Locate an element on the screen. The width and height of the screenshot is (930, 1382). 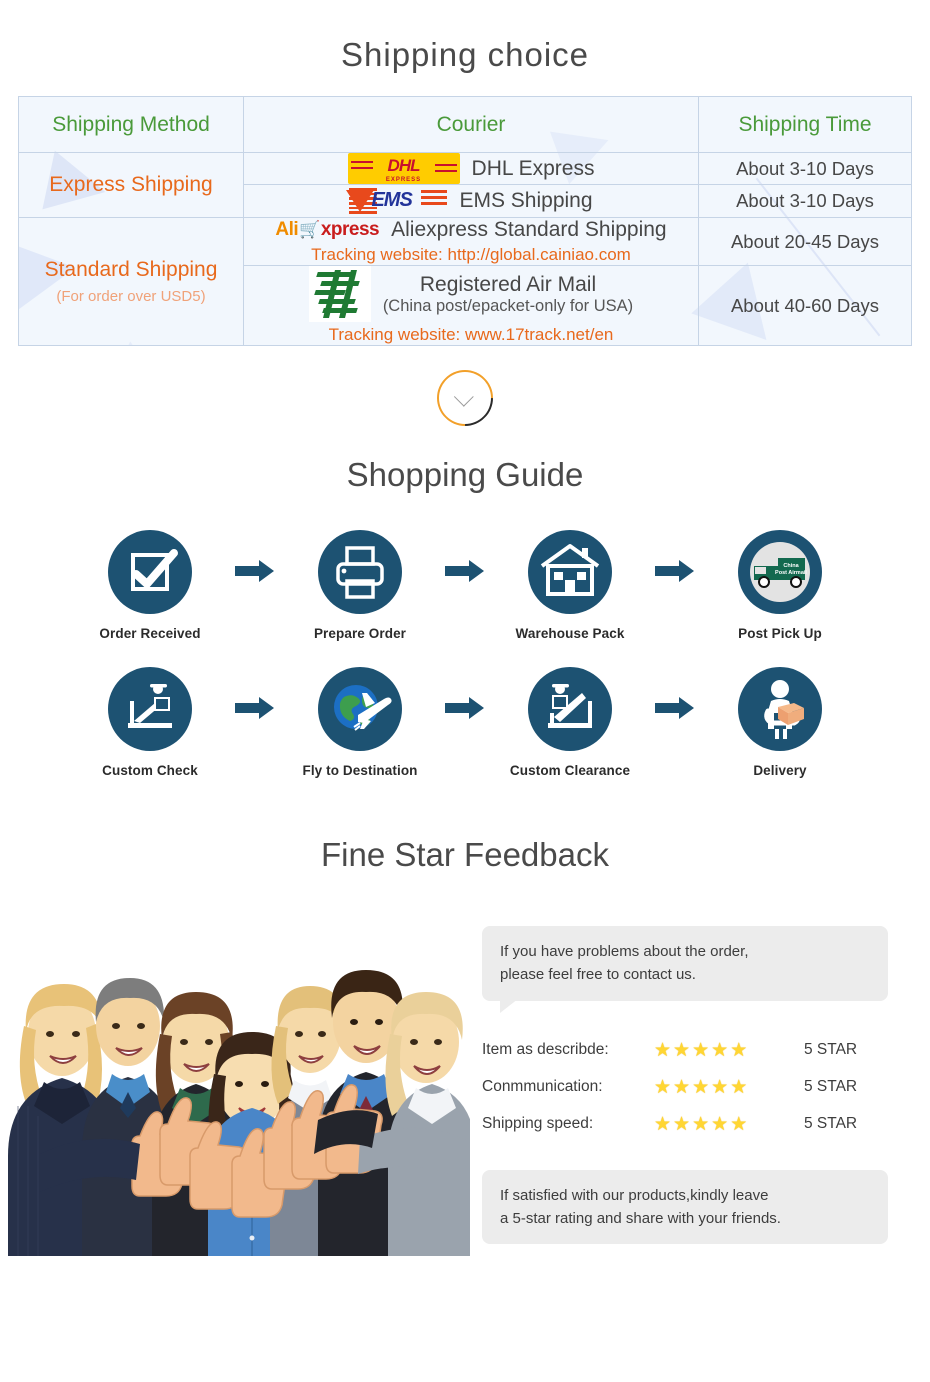
feedback-title: Fine Star Feedback is located at coordinates (465, 854).